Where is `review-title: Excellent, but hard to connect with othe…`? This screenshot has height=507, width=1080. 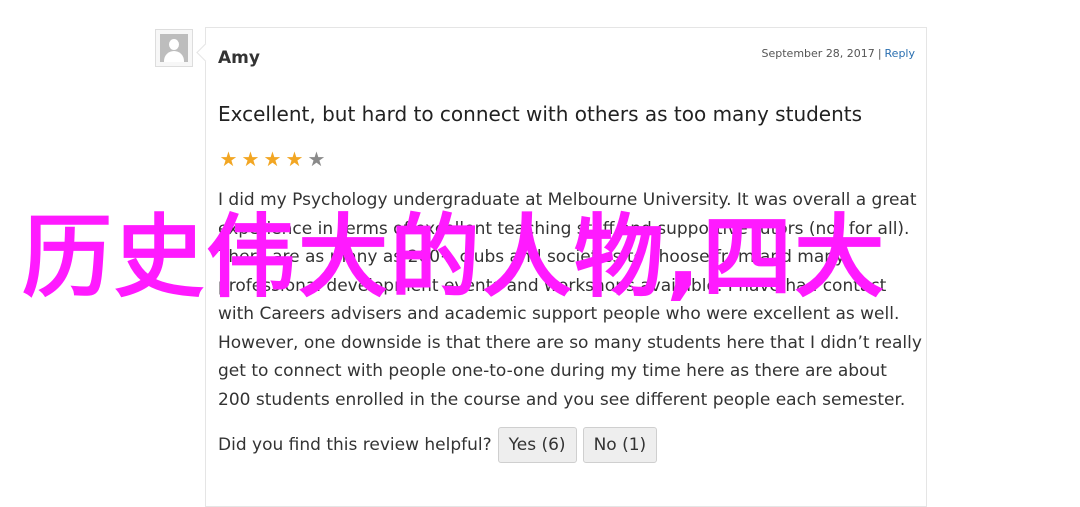
review-title: Excellent, but hard to connect with othe… is located at coordinates (540, 114).